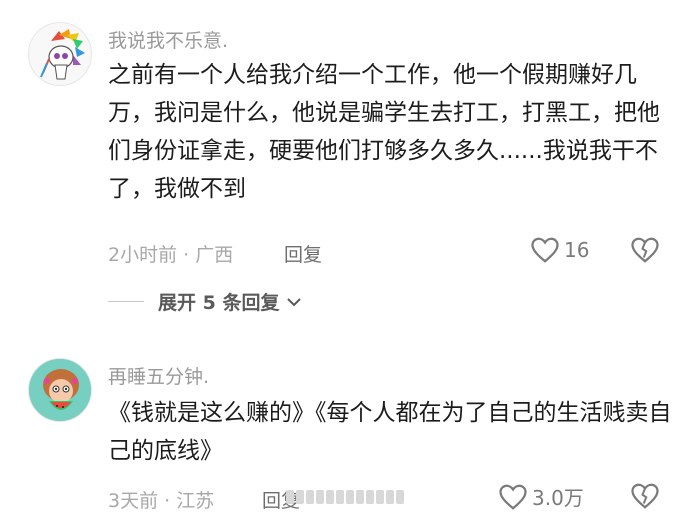 The image size is (690, 528). What do you see at coordinates (558, 498) in the screenshot?
I see `like-count: 3.0万` at bounding box center [558, 498].